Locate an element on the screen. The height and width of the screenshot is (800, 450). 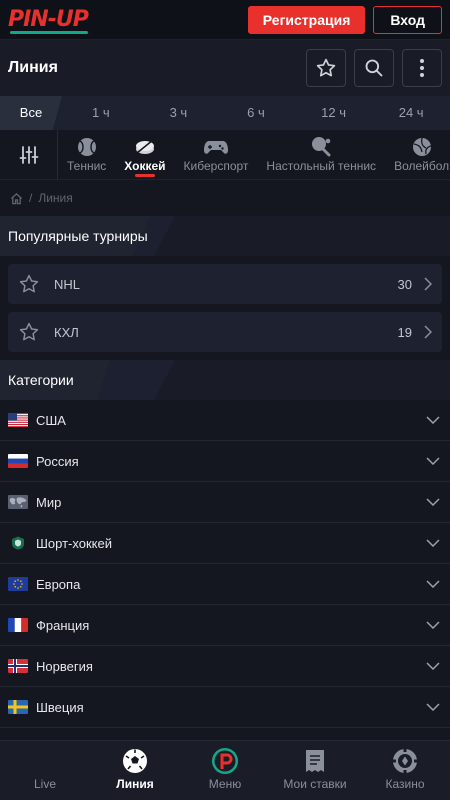
category-item-russia: Россия is located at coordinates (225, 461).